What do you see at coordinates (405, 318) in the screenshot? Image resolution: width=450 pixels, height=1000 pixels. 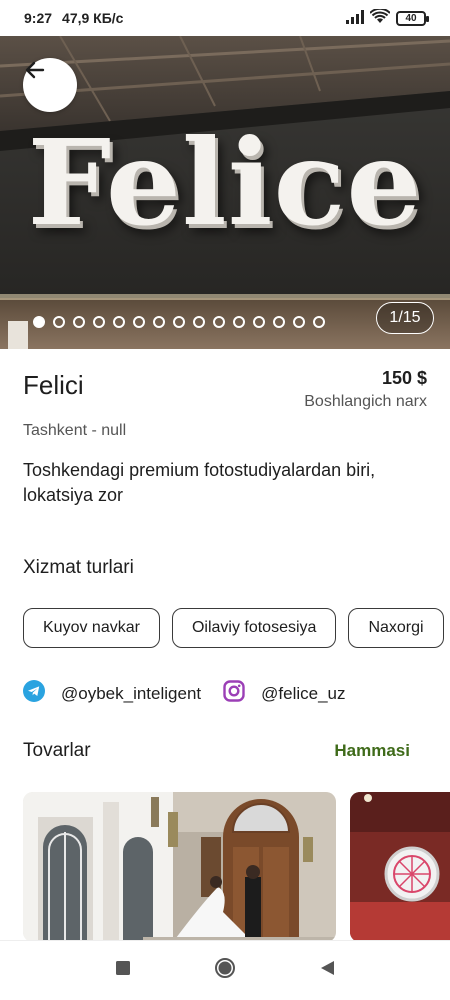 I see `gallery-counter: 1/15` at bounding box center [405, 318].